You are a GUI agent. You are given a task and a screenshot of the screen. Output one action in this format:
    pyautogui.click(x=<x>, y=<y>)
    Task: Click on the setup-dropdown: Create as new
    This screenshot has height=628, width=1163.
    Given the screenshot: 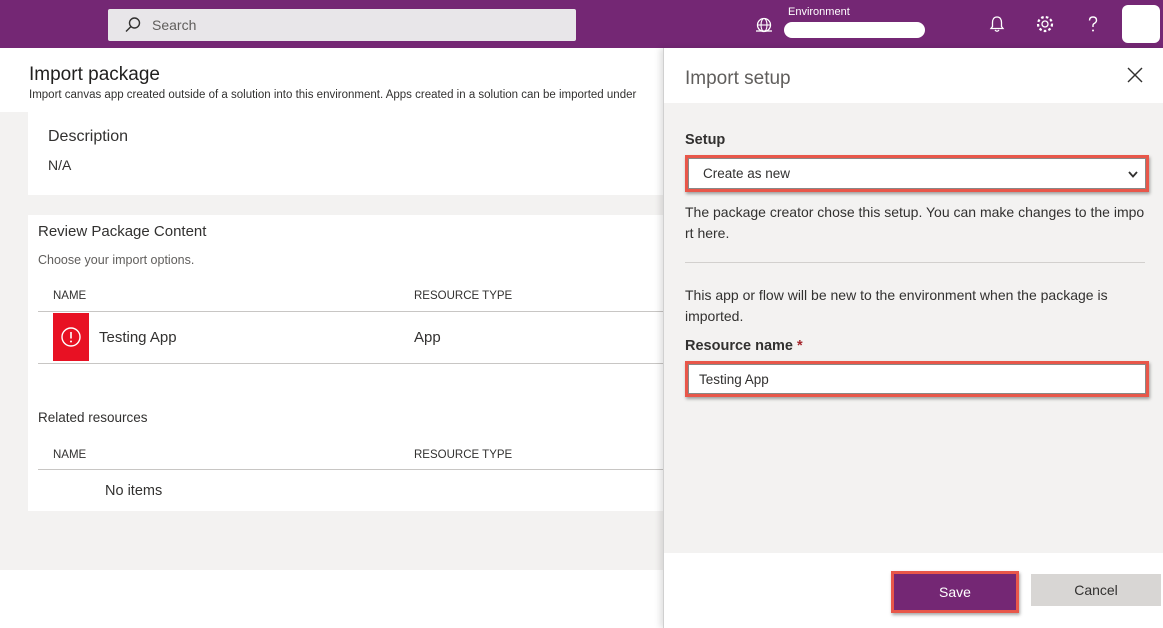 What is the action you would take?
    pyautogui.click(x=917, y=173)
    